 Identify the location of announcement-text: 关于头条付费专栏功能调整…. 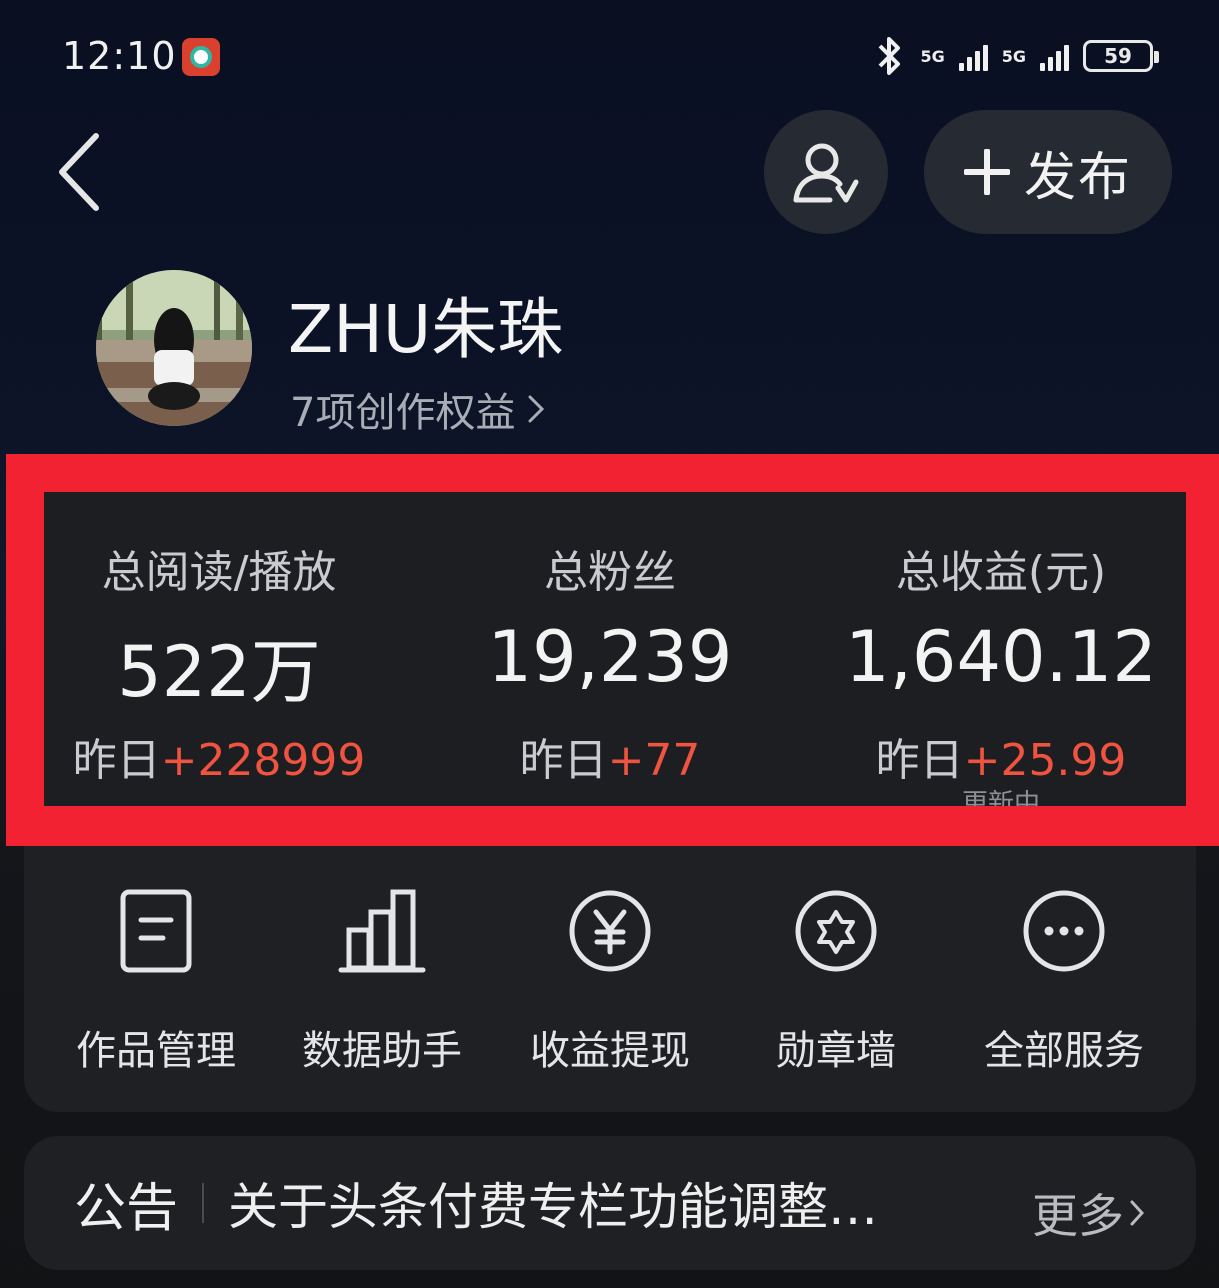
(553, 1207).